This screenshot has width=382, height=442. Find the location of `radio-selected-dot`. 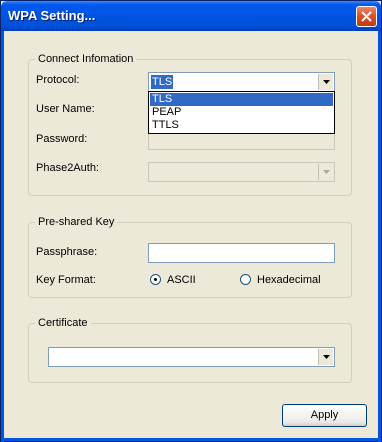

radio-selected-dot is located at coordinates (155, 279).